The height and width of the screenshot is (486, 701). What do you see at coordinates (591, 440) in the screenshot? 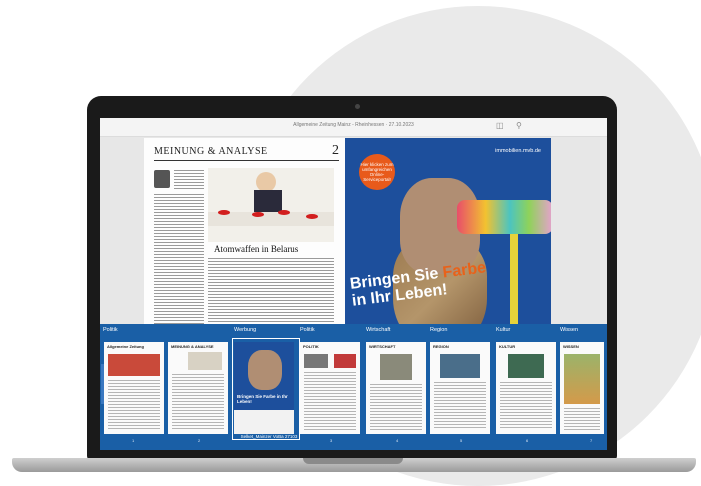
I see `thumb-page-number: 7` at bounding box center [591, 440].